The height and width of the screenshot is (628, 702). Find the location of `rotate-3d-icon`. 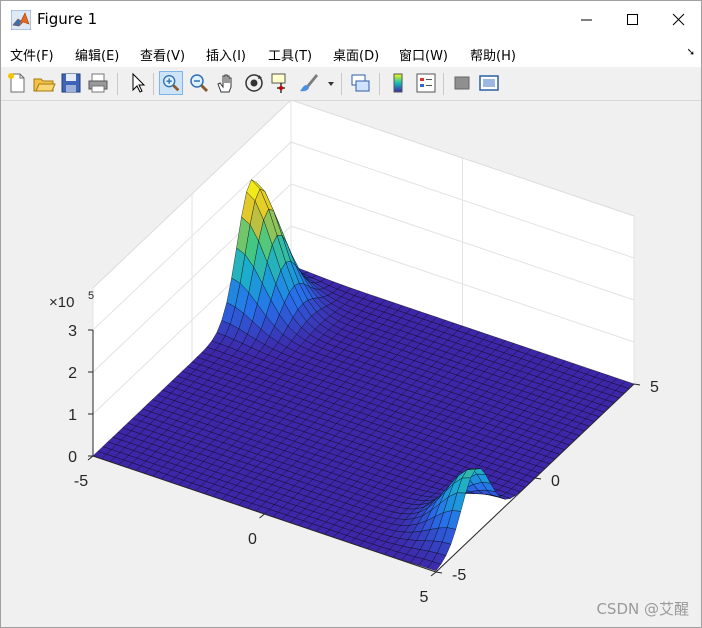

rotate-3d-icon is located at coordinates (254, 83).